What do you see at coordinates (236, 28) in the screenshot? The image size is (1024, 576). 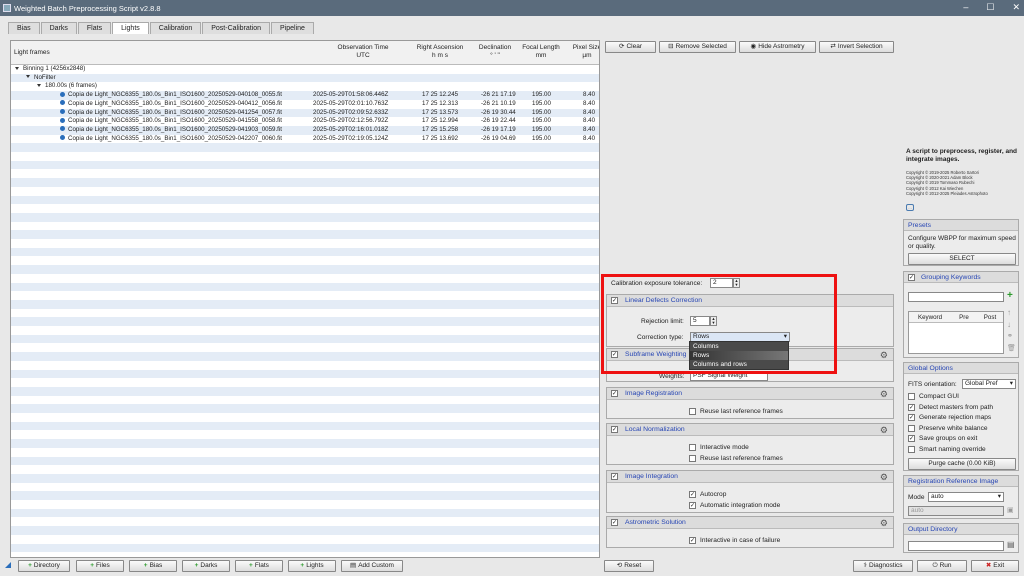 I see `tab-post-calibration: Post-Calibration` at bounding box center [236, 28].